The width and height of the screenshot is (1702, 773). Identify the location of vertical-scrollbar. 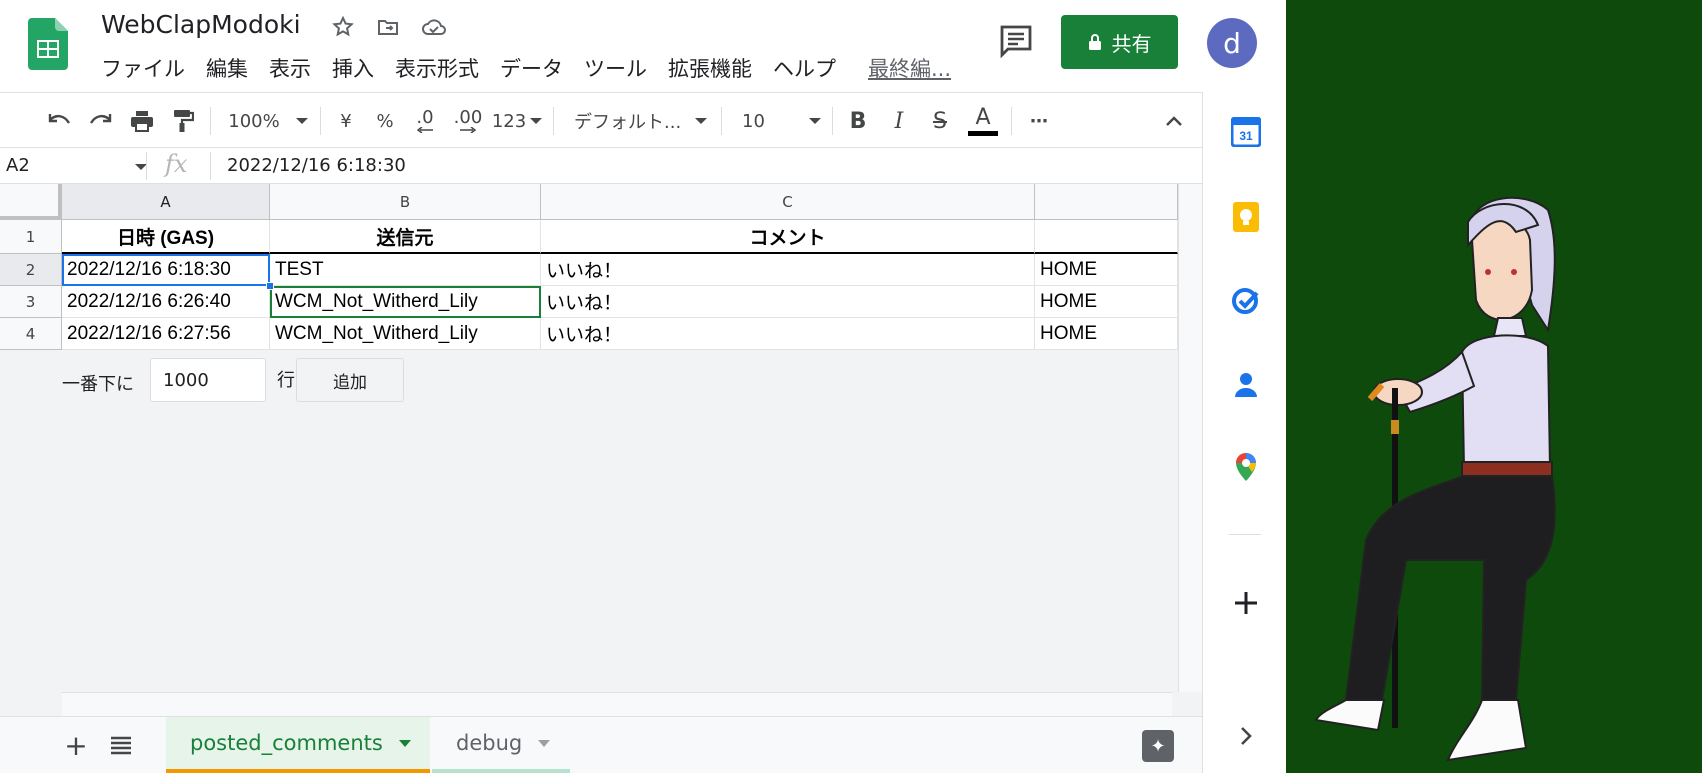
(1190, 438).